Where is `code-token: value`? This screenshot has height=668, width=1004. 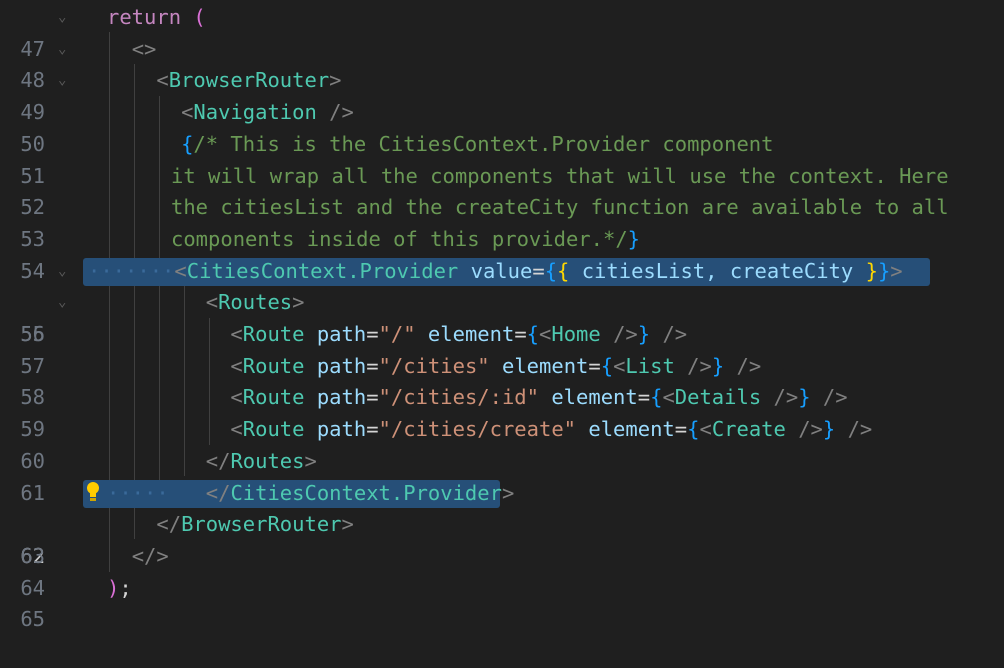
code-token: value is located at coordinates (501, 270).